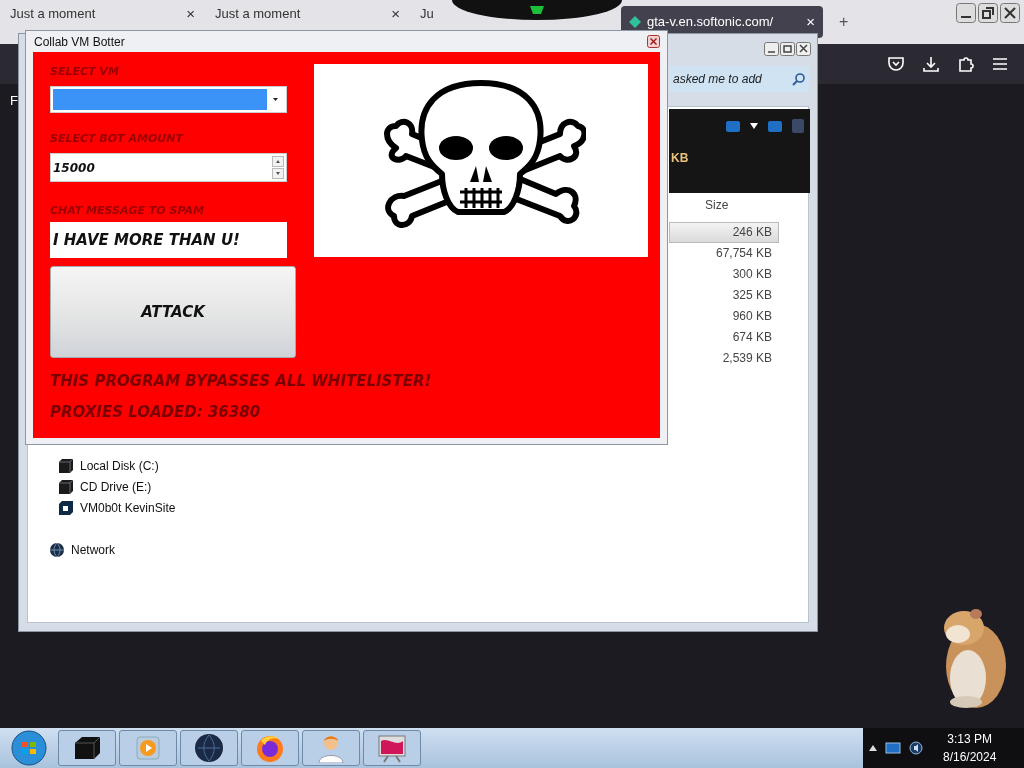 This screenshot has width=1024, height=768. Describe the element at coordinates (1000, 64) in the screenshot. I see `menu-icon` at that location.